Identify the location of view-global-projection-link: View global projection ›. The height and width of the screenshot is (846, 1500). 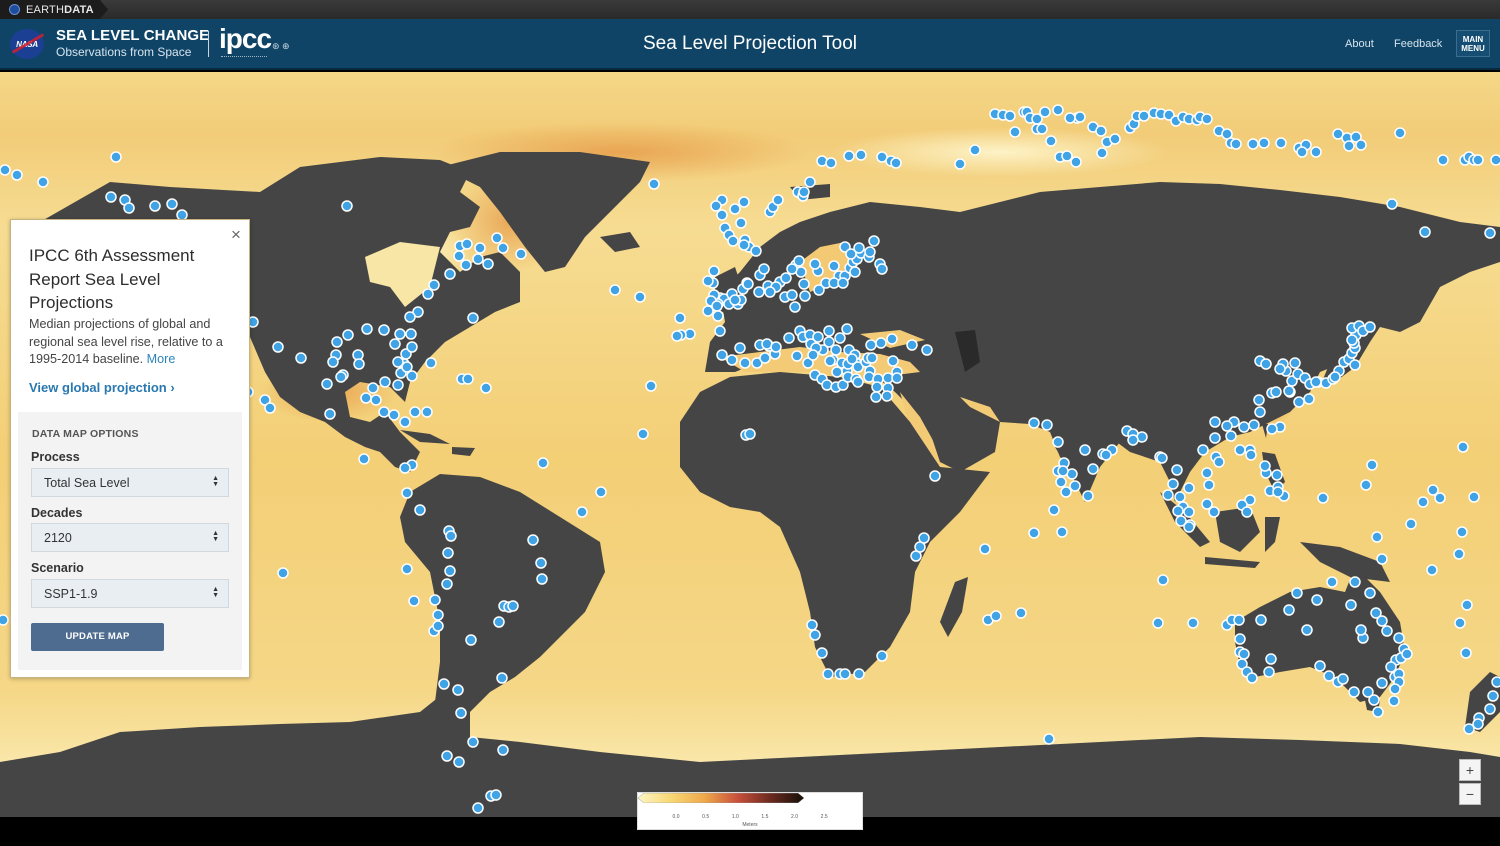
(102, 387).